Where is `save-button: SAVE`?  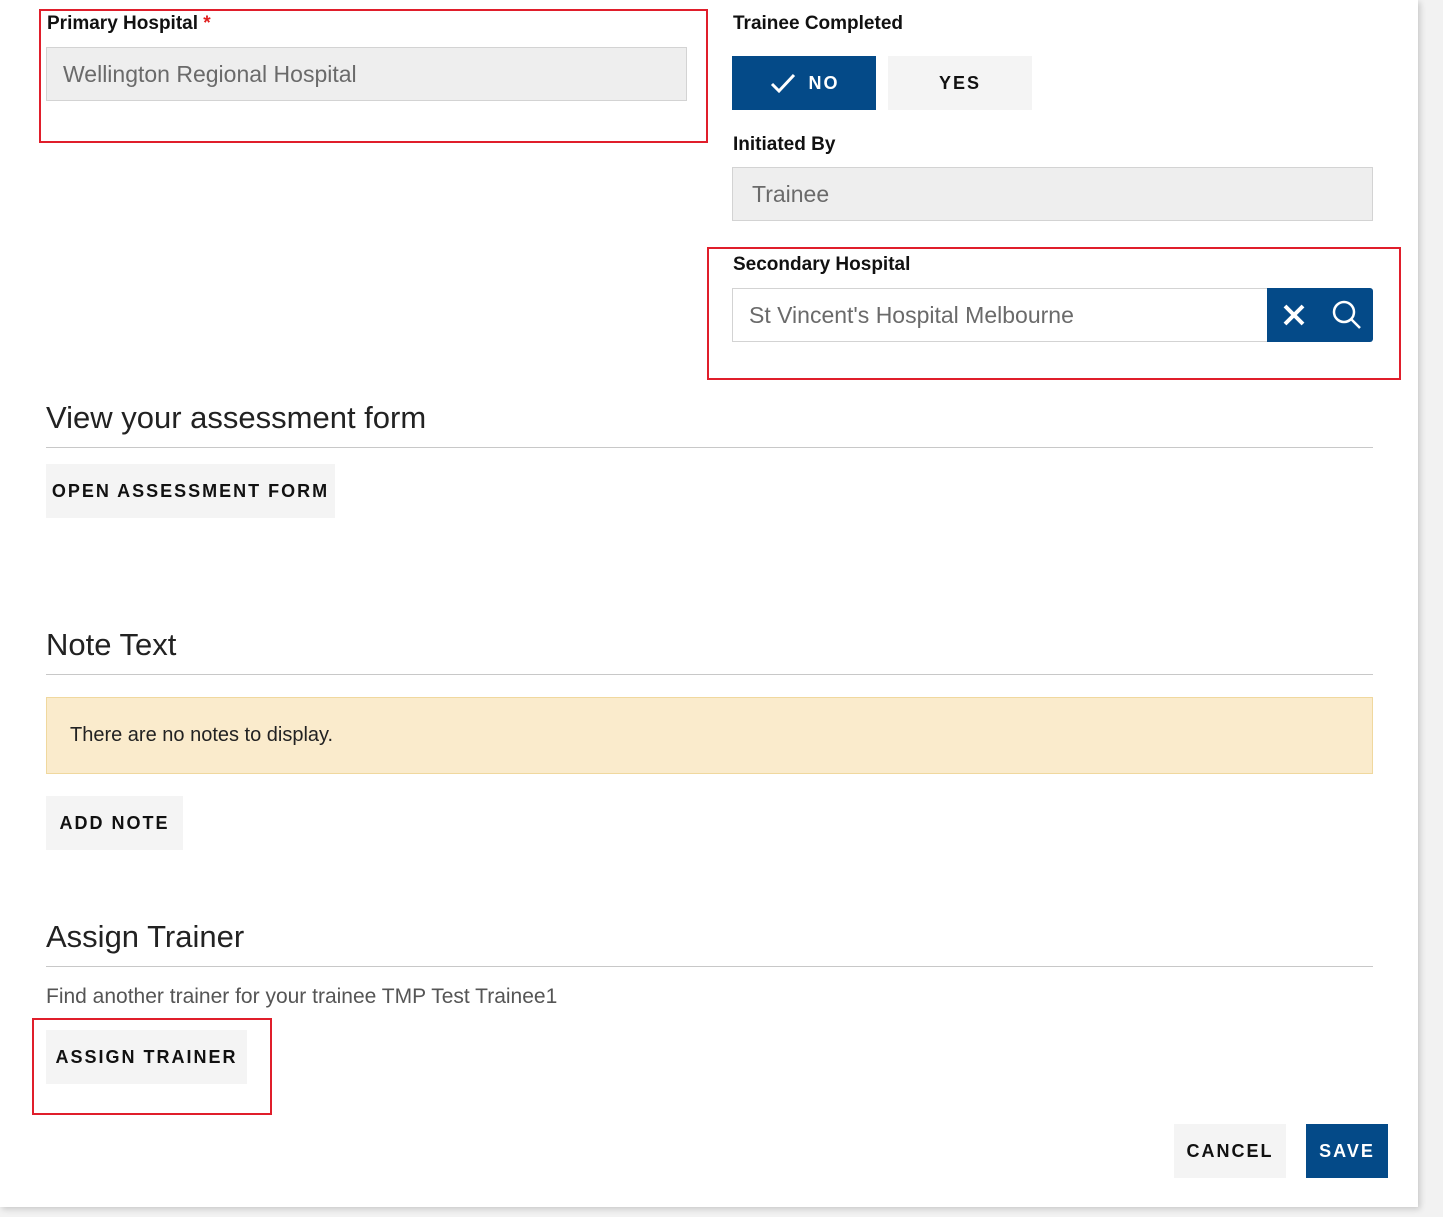 save-button: SAVE is located at coordinates (1347, 1151).